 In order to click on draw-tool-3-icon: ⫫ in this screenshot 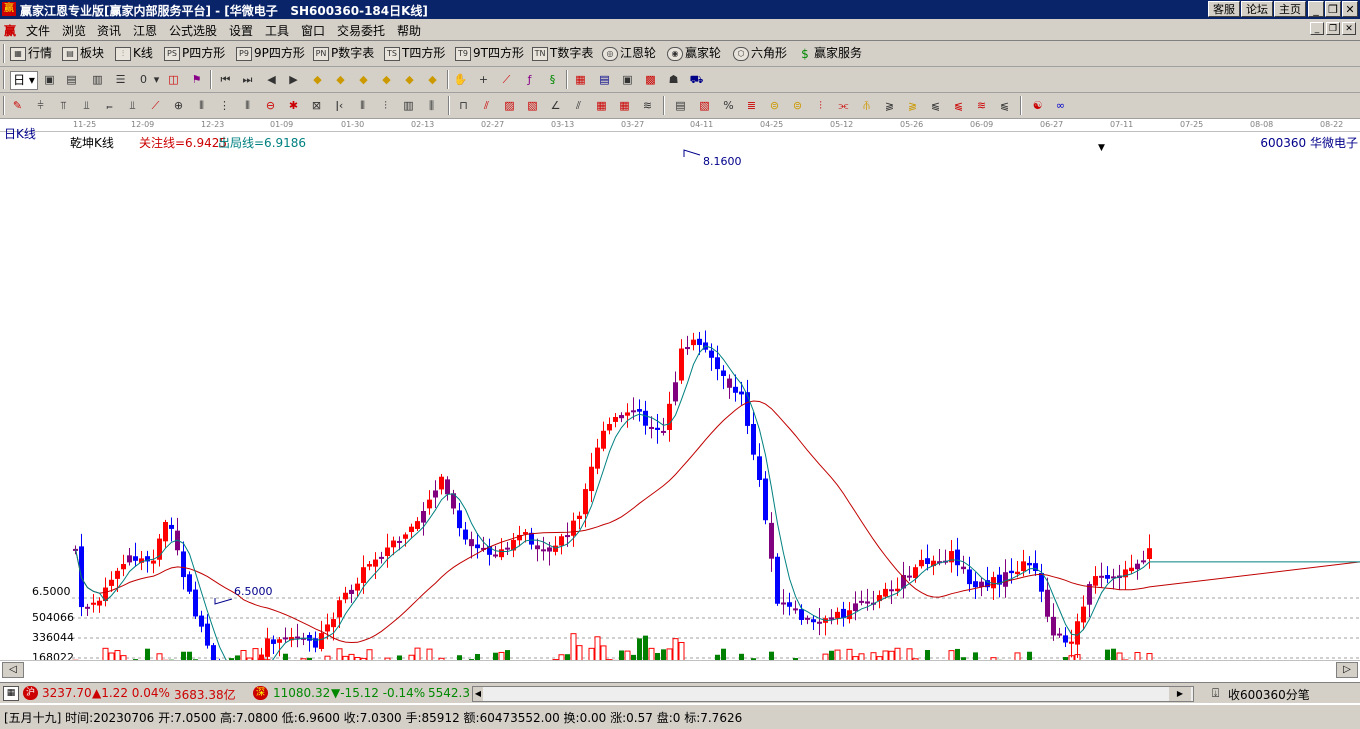, I will do `click(86, 105)`.